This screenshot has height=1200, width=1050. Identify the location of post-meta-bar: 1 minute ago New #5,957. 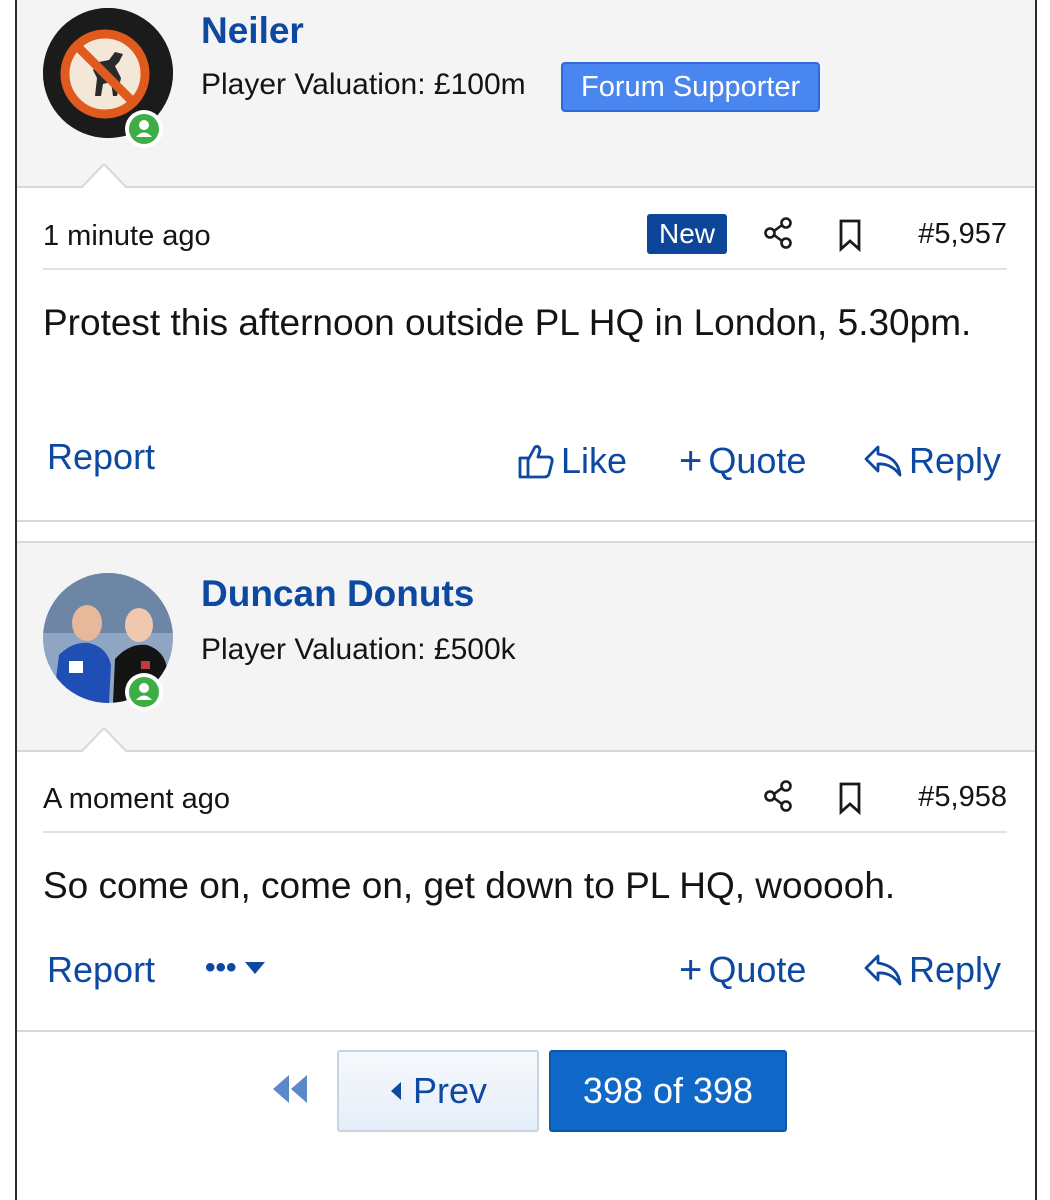
(525, 239).